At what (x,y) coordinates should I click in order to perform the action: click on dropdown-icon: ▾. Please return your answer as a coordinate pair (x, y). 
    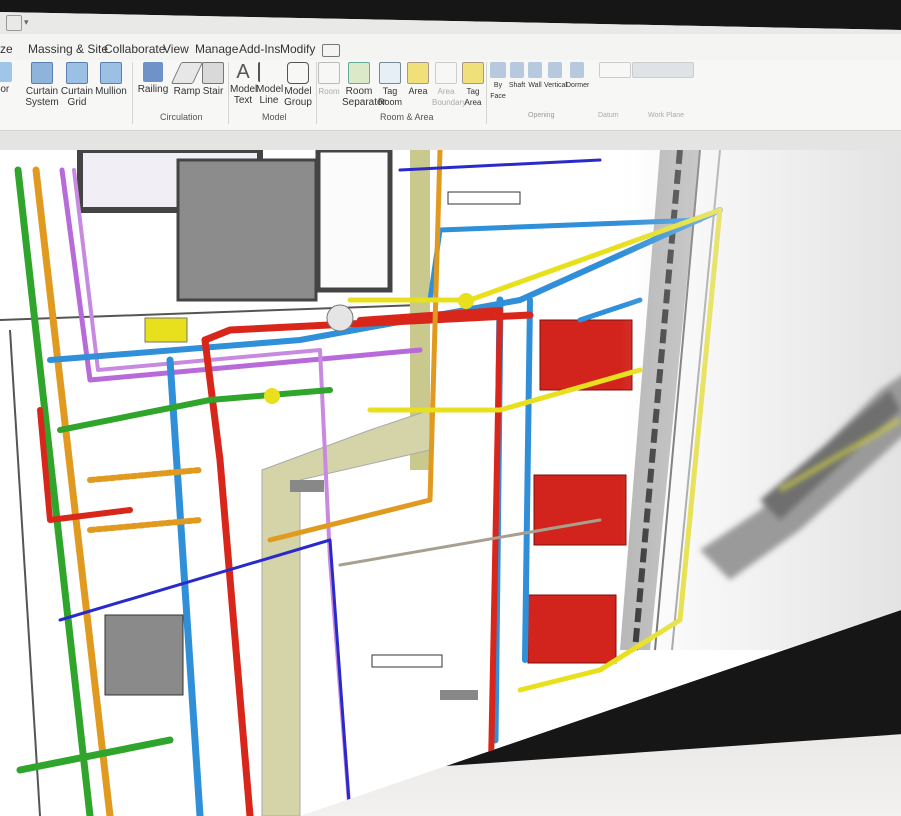
    Looking at the image, I should click on (31, 24).